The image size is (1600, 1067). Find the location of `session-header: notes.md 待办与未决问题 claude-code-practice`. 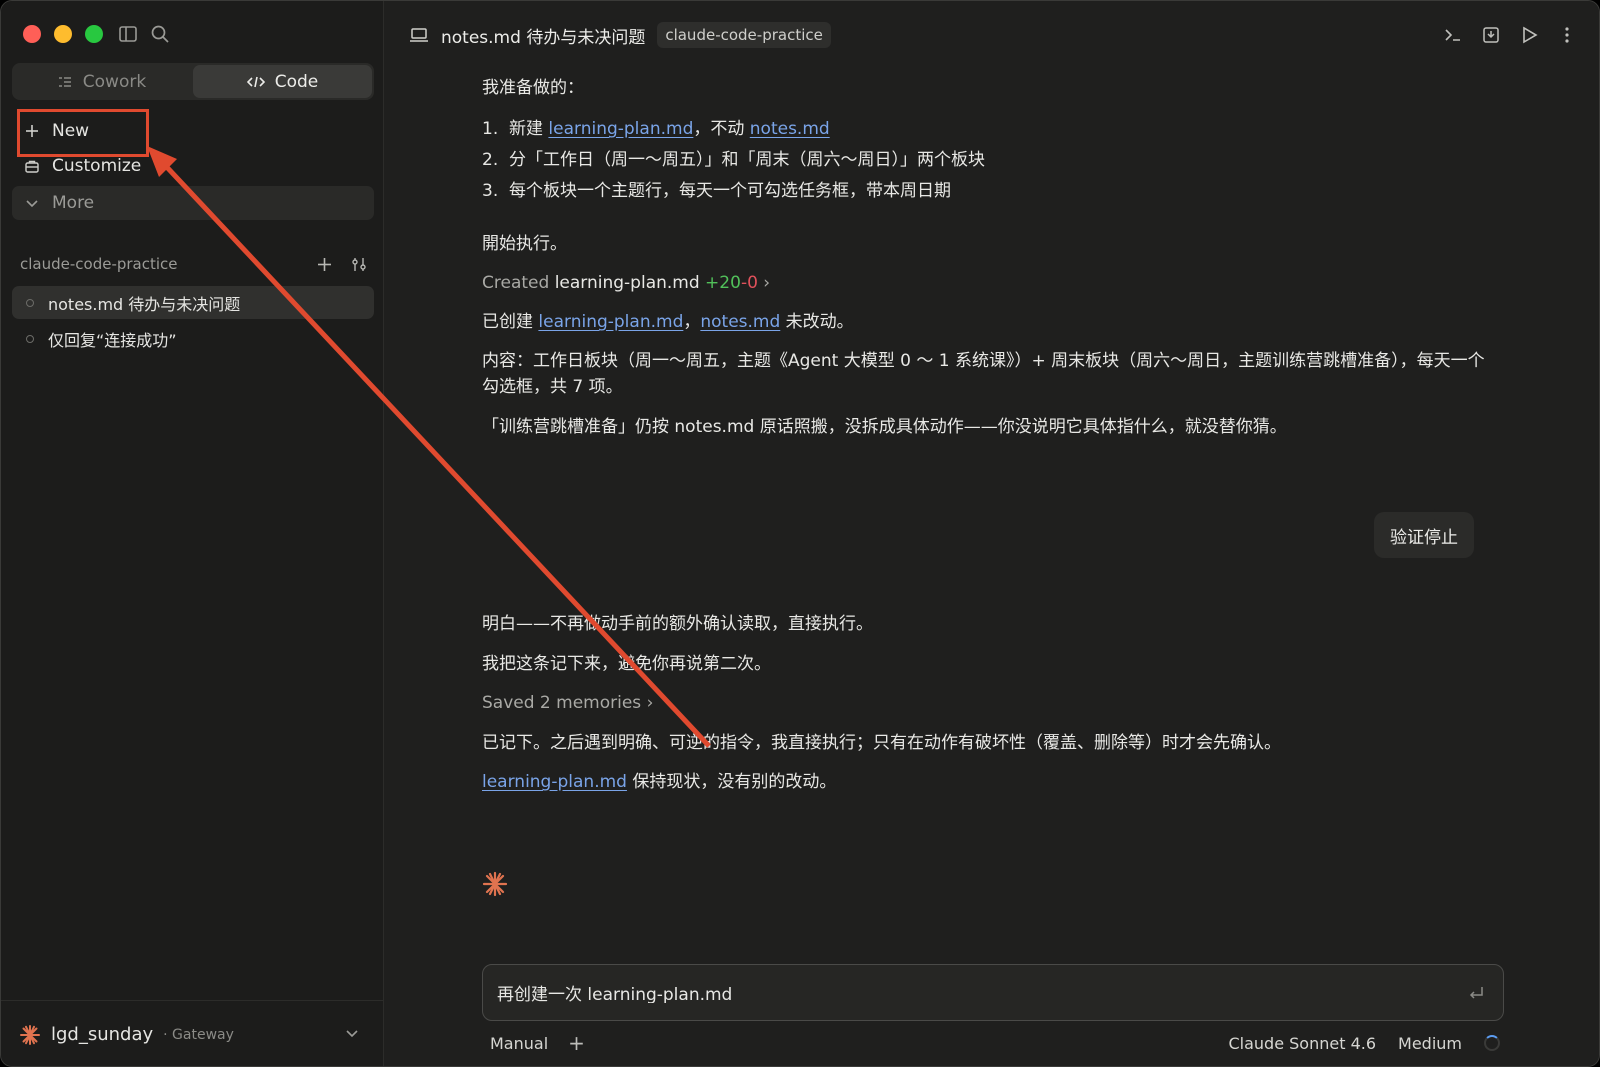

session-header: notes.md 待办与未决问题 claude-code-practice is located at coordinates (993, 35).